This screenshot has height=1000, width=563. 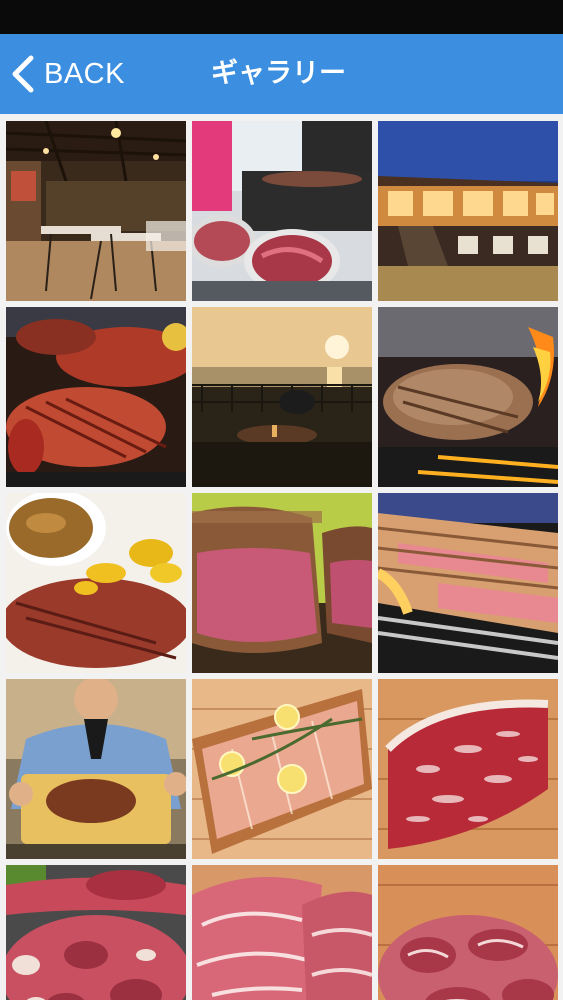 What do you see at coordinates (468, 583) in the screenshot?
I see `gallery-photo-sliced-steak-on-grill` at bounding box center [468, 583].